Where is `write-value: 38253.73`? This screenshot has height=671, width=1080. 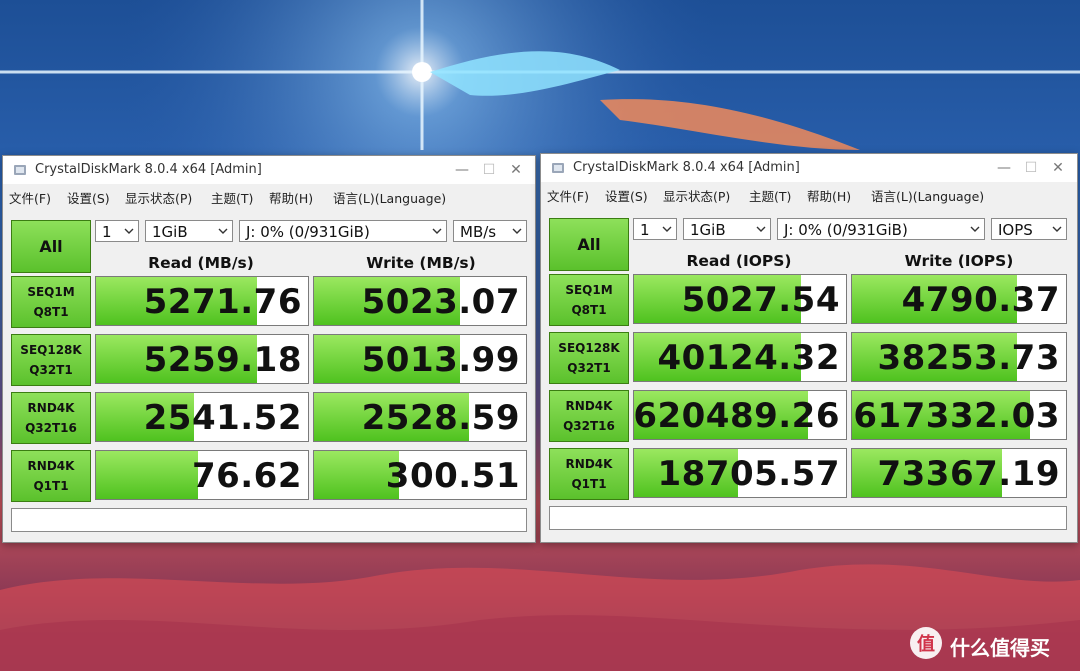
write-value: 38253.73 is located at coordinates (968, 358).